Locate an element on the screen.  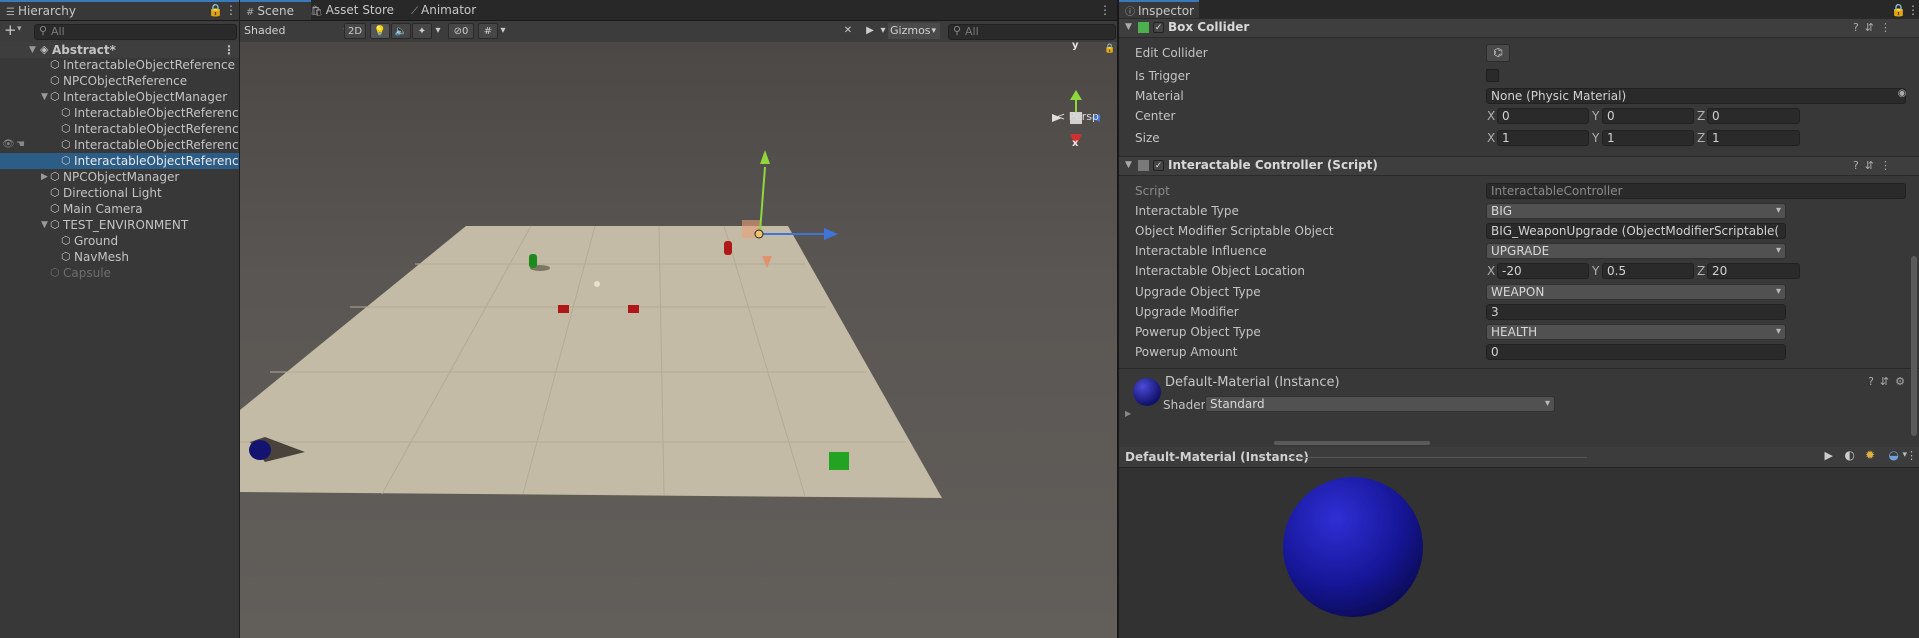
hierarchy-item: 👁 ☚ ⬡ InteractableObjectReference(Clone) is located at coordinates (119, 145).